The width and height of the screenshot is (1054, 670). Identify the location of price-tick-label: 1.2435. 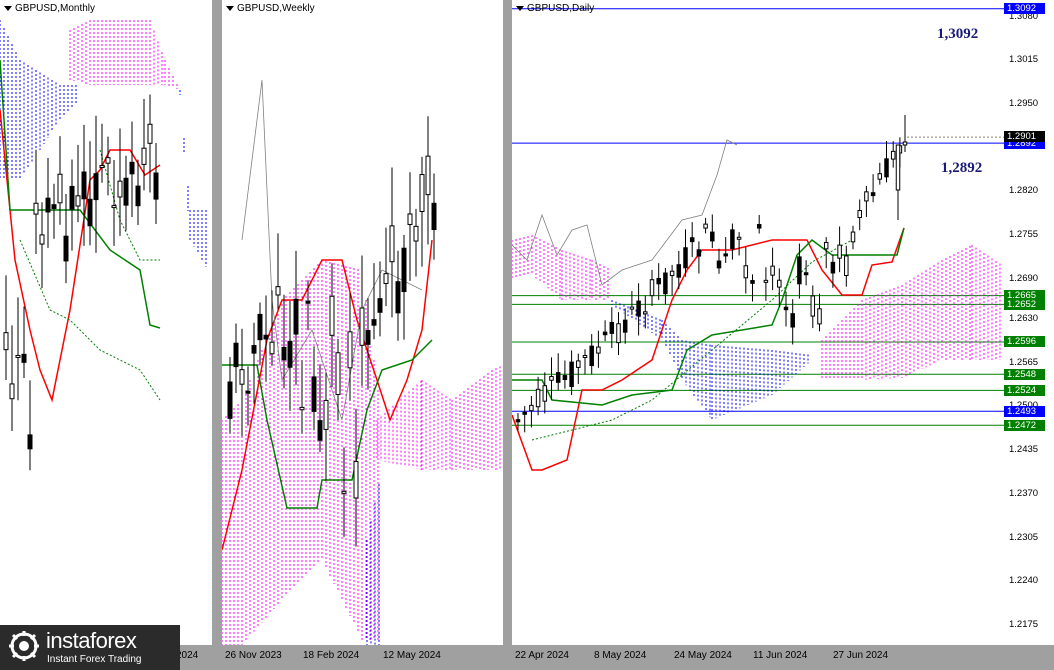
(1024, 450).